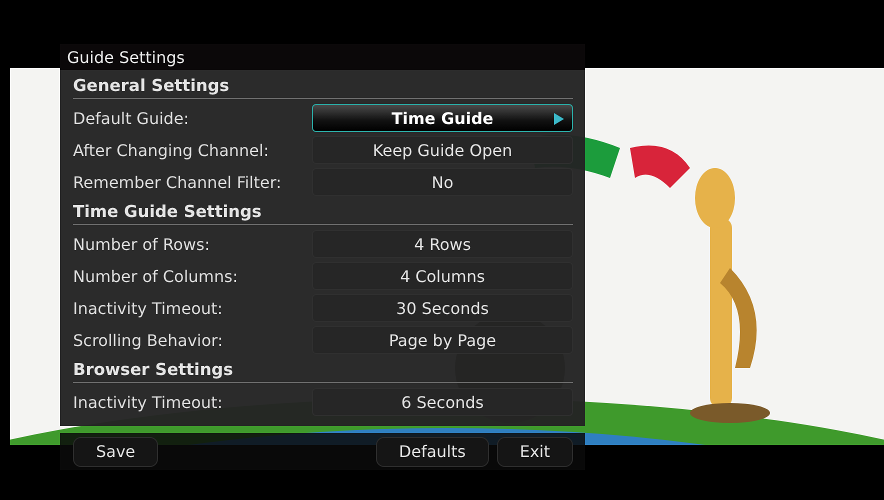 This screenshot has height=500, width=884. What do you see at coordinates (115, 451) in the screenshot?
I see `save-button: Save` at bounding box center [115, 451].